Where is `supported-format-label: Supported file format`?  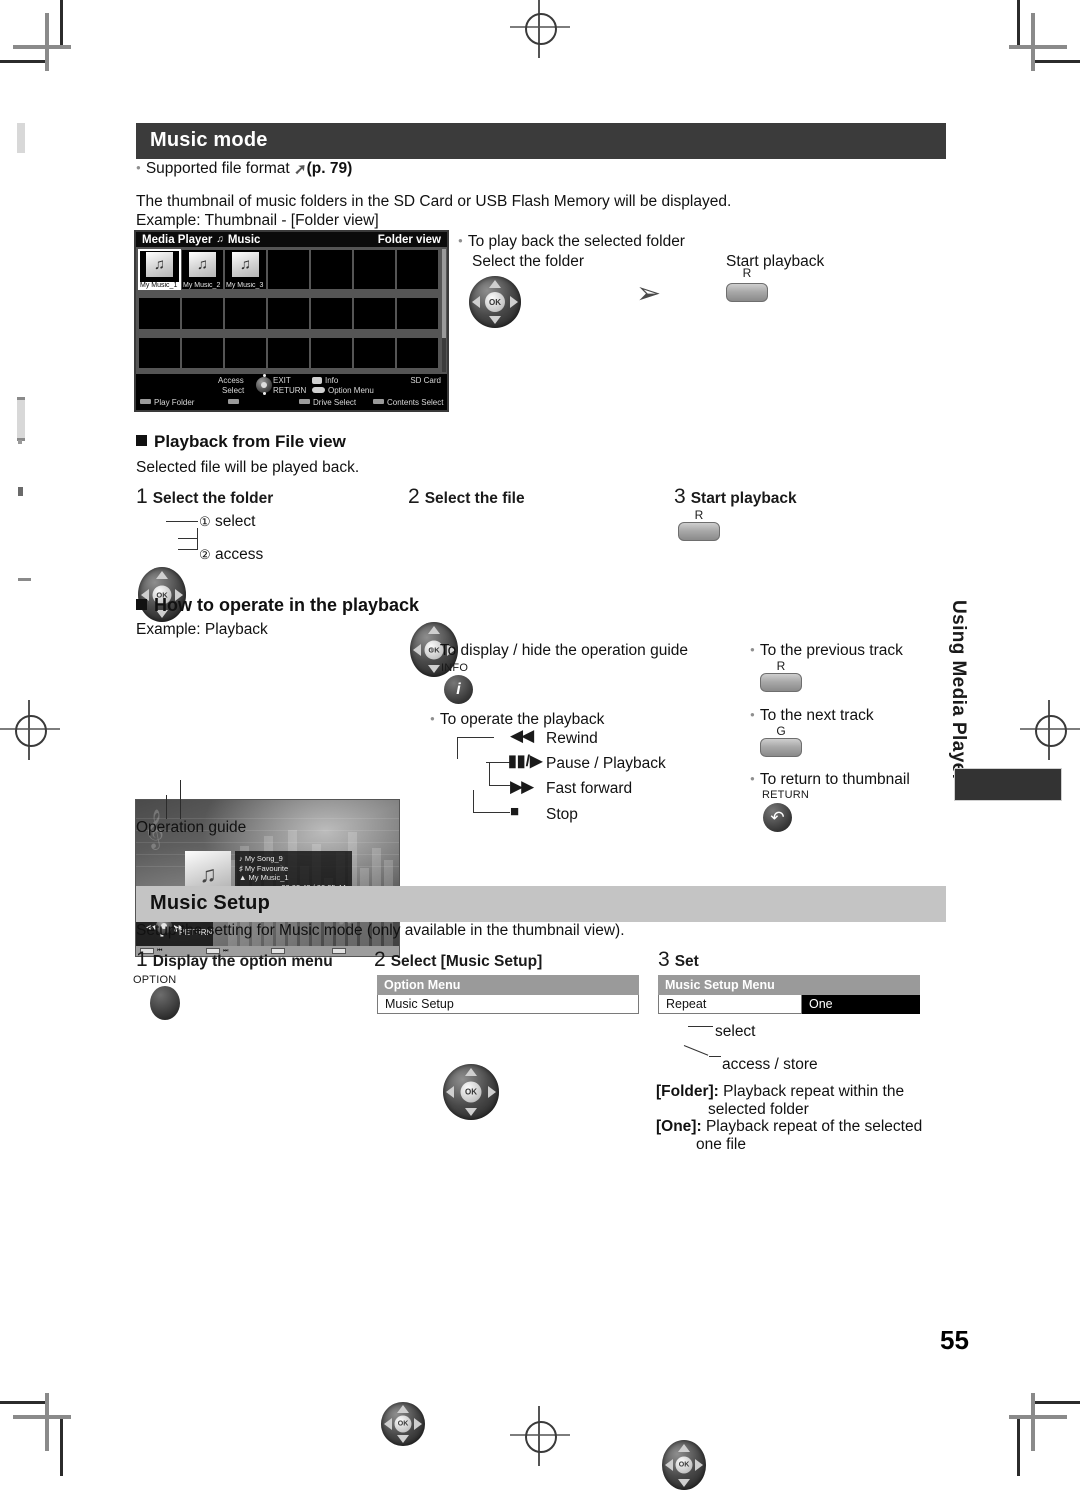 supported-format-label: Supported file format is located at coordinates (217, 168).